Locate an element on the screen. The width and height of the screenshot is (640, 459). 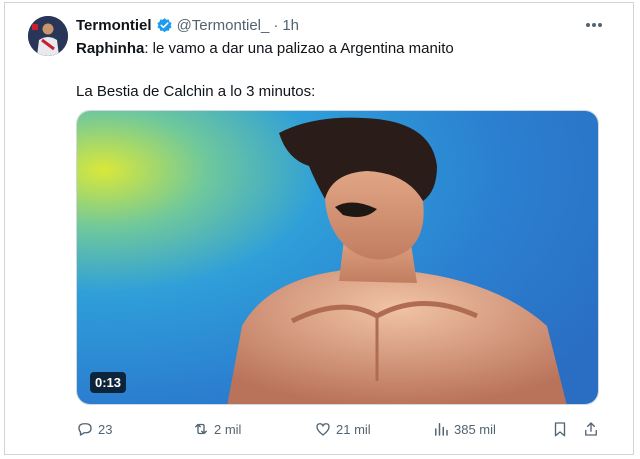
share-icon is located at coordinates (591, 429).